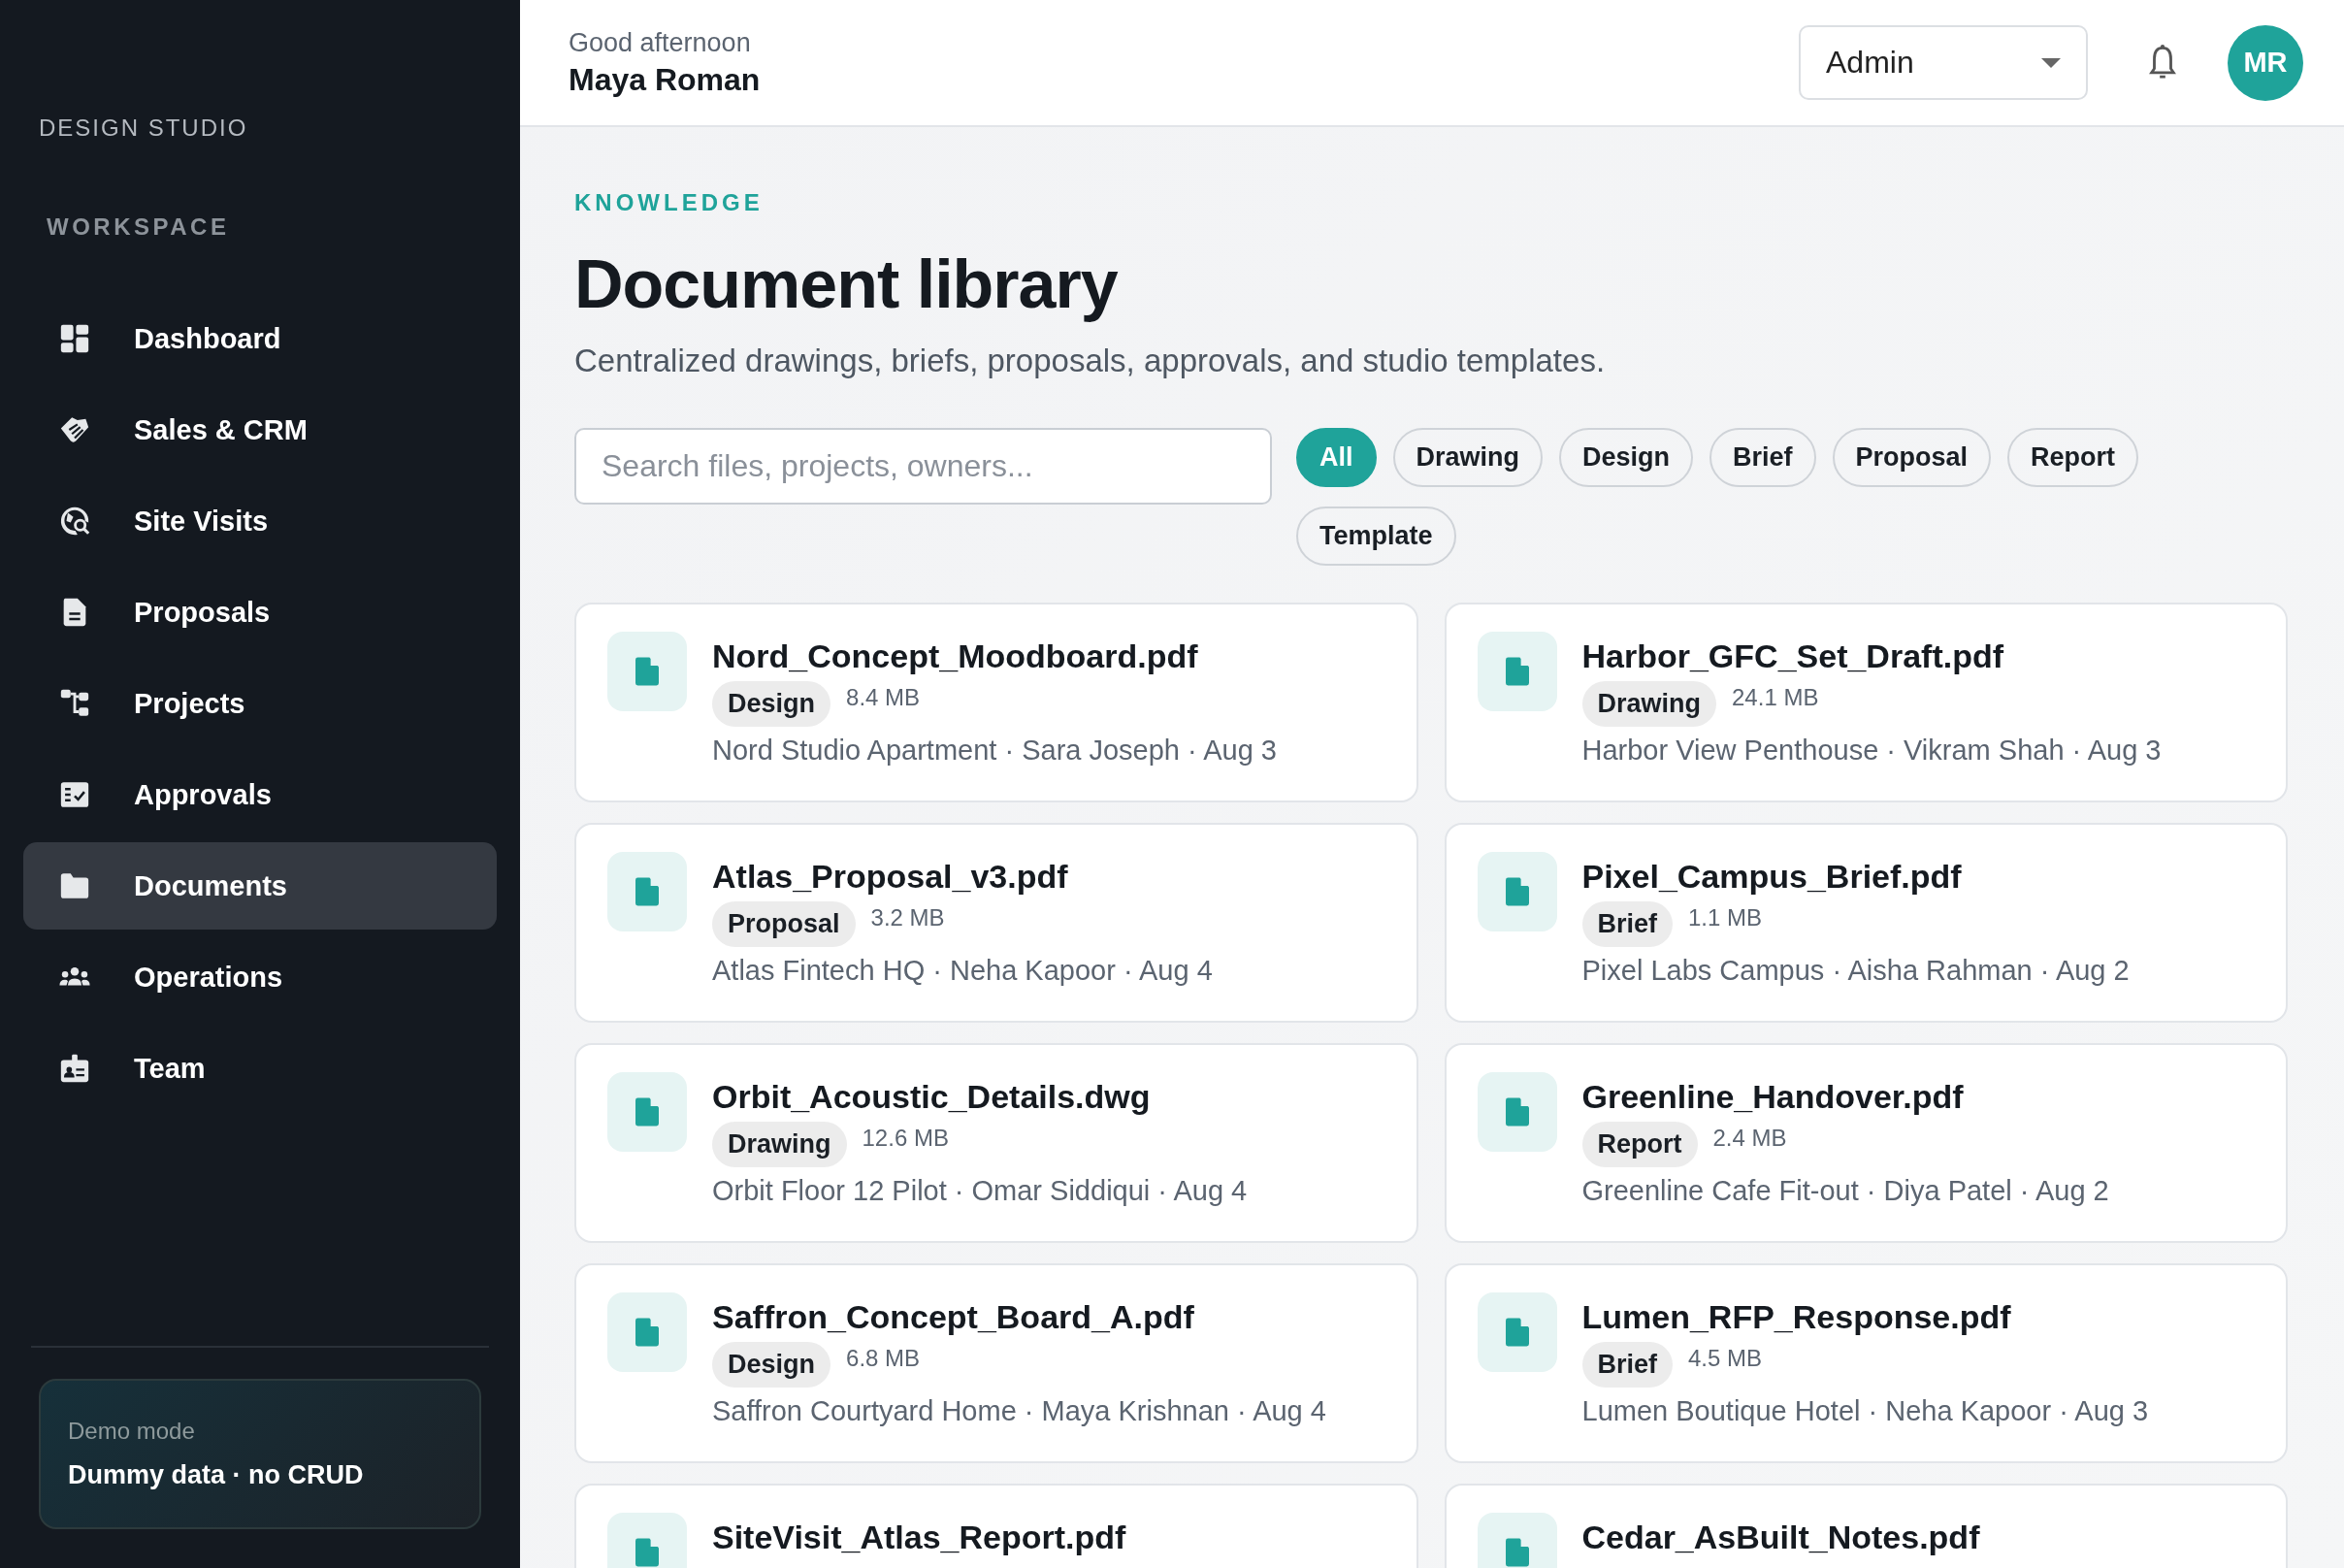 This screenshot has height=1568, width=2344. What do you see at coordinates (1912, 457) in the screenshot?
I see `filter-chip: Proposal` at bounding box center [1912, 457].